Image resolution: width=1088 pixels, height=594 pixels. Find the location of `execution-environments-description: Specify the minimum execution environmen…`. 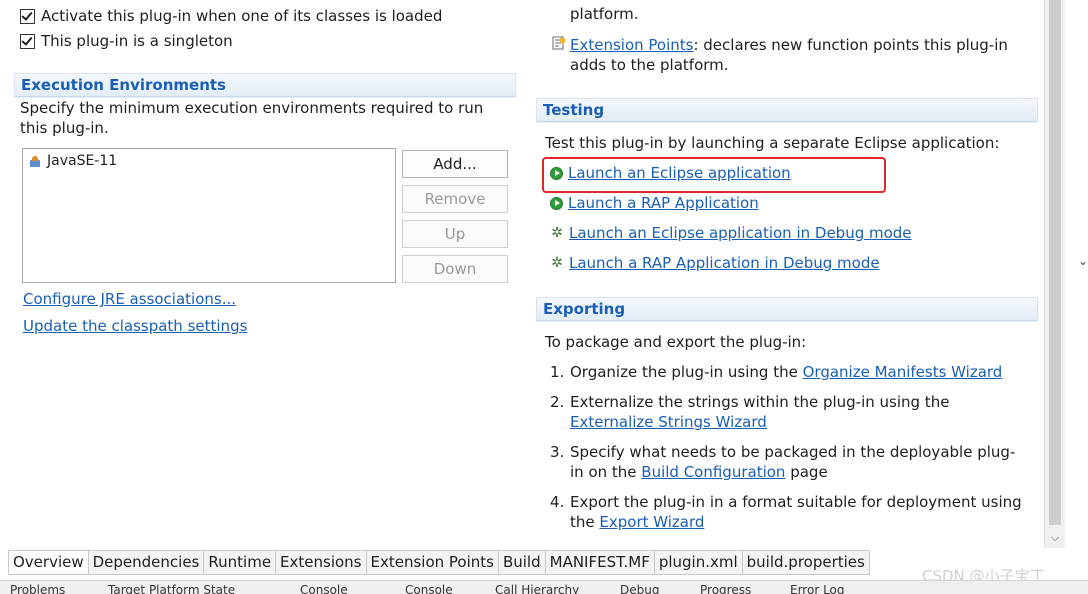

execution-environments-description: Specify the minimum execution environmen… is located at coordinates (252, 118).